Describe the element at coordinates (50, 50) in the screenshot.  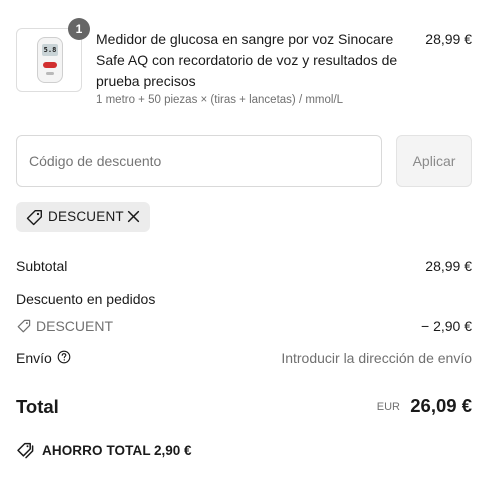
I see `meter-screen-reading: 5.8` at that location.